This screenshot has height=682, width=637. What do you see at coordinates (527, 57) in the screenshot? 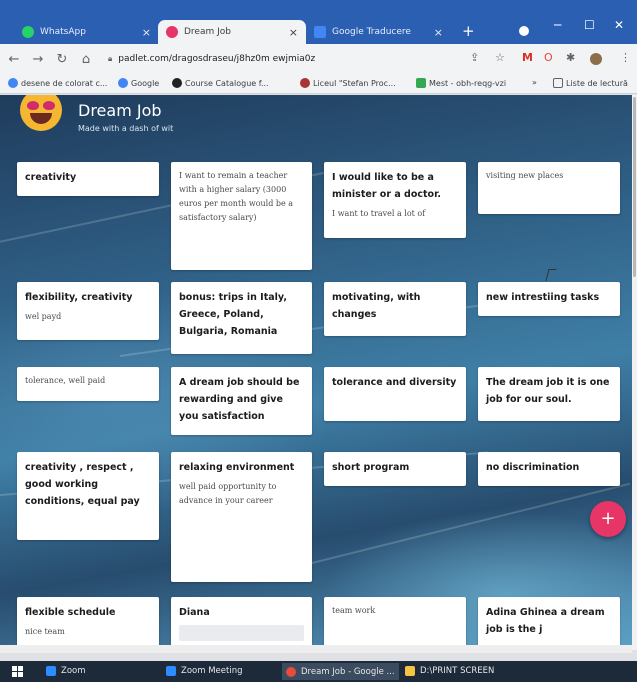
I see `gmail-icon: M` at bounding box center [527, 57].